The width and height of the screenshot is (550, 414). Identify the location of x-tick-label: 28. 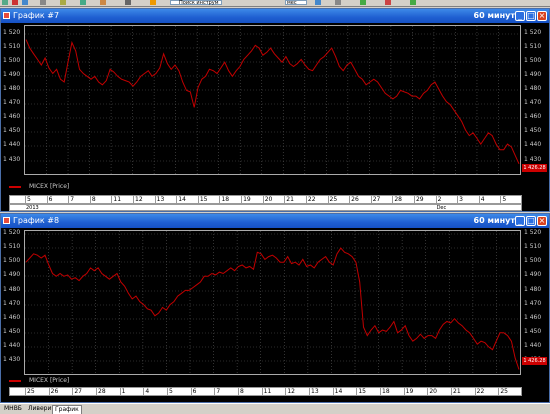
(397, 200).